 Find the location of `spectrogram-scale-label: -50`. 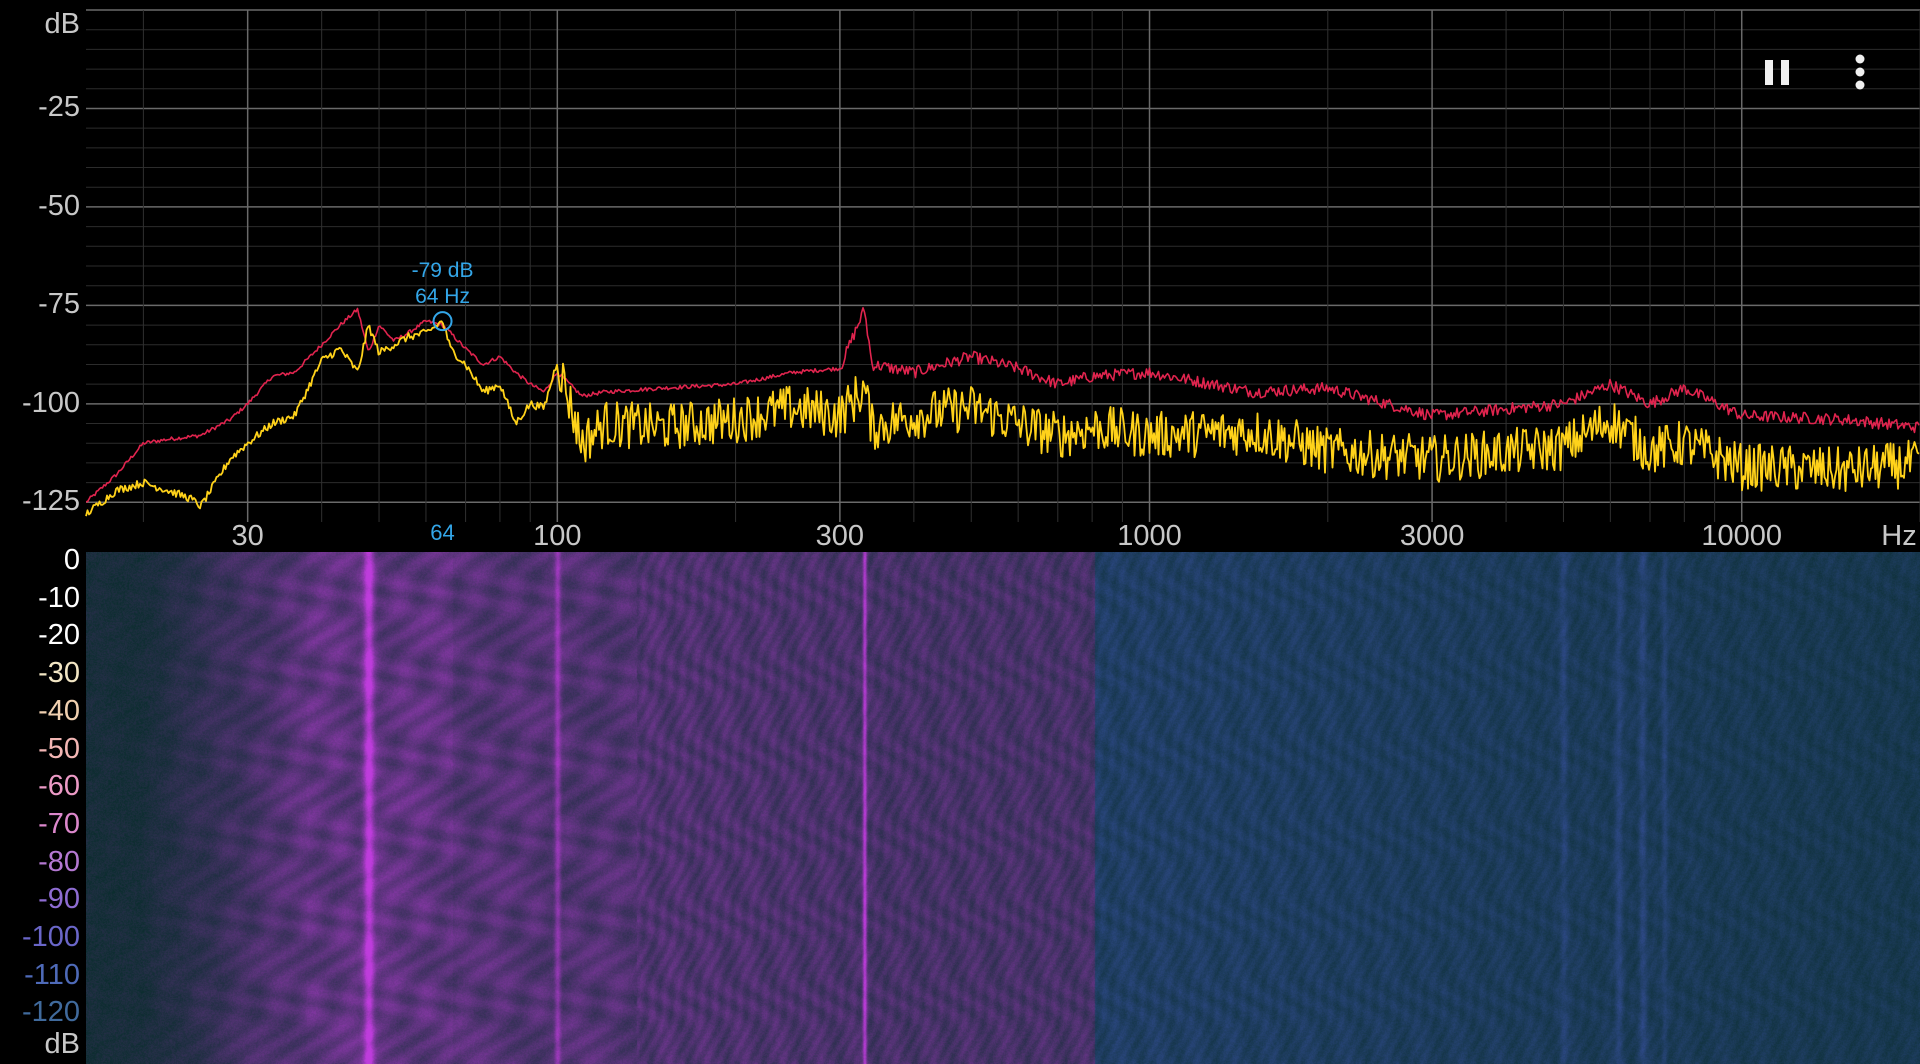

spectrogram-scale-label: -50 is located at coordinates (59, 748).